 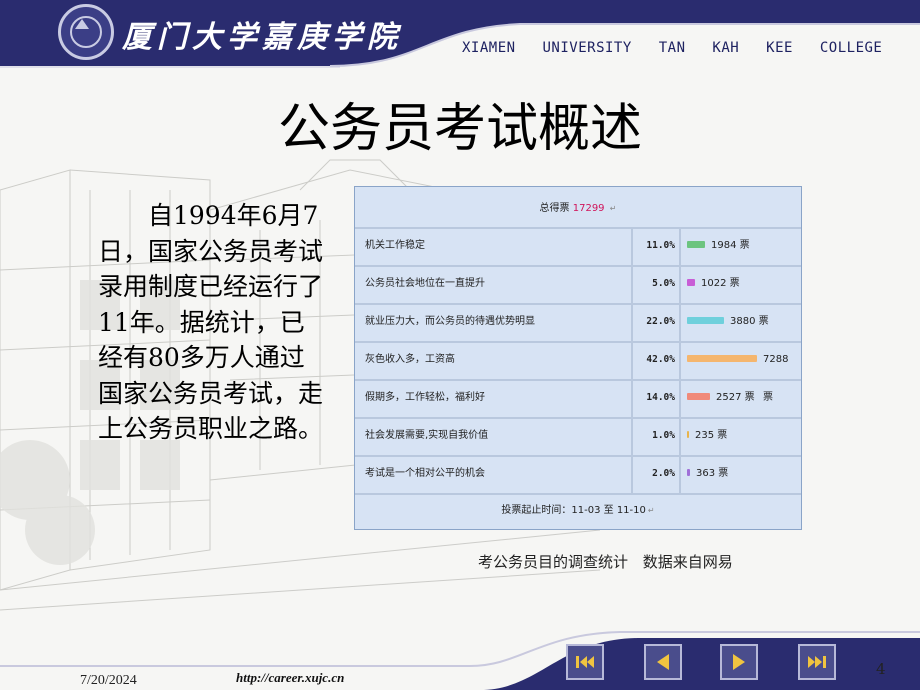 I want to click on survey-option-label: 灰色收入多，工资高, so click(x=494, y=360).